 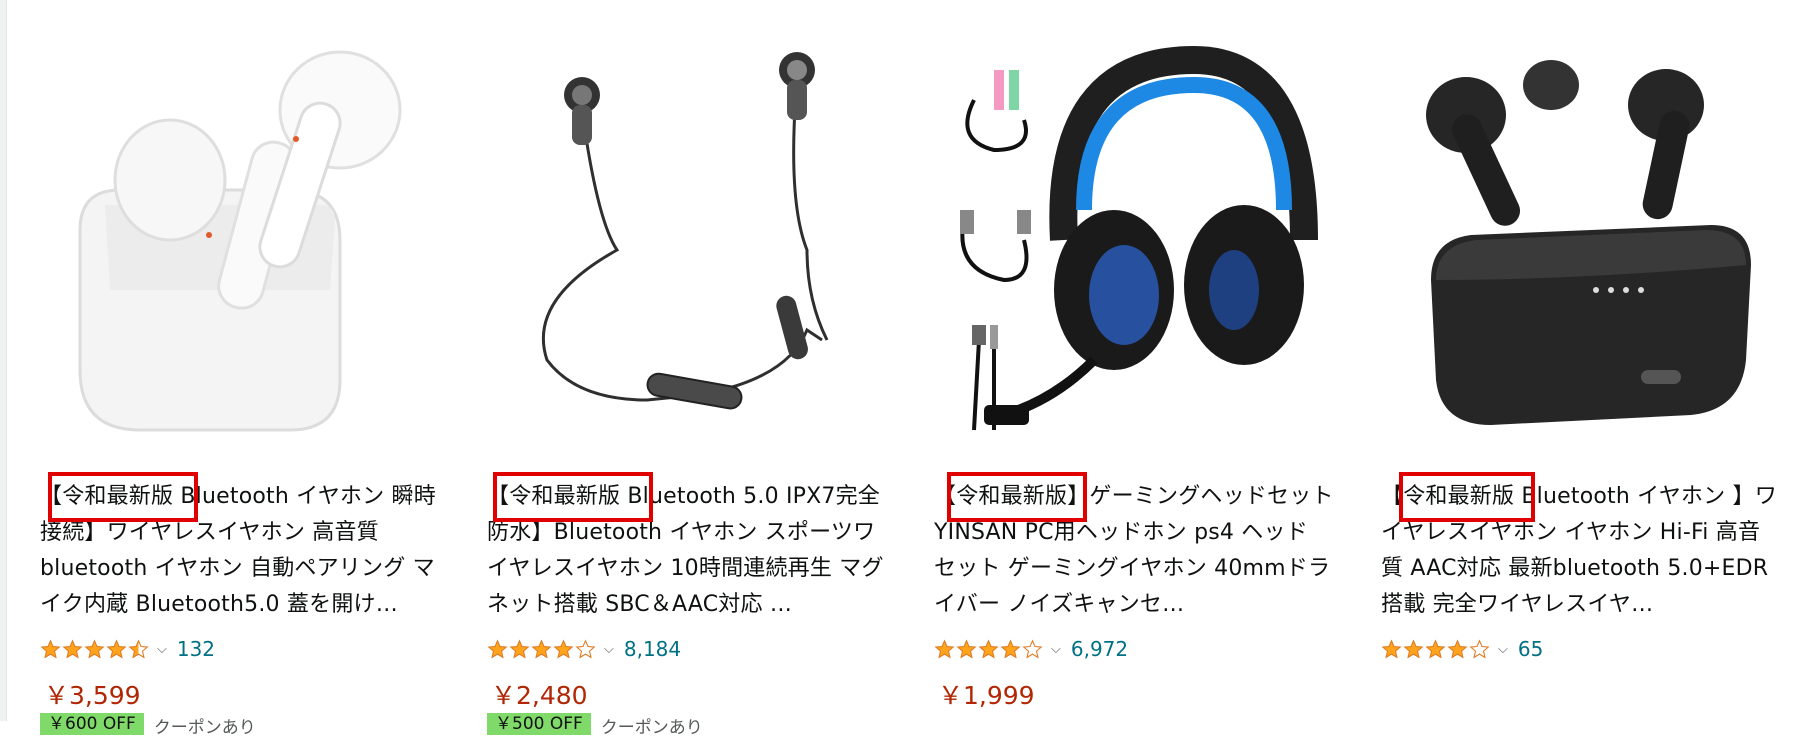 I want to click on rating-count-link: 6,972, so click(x=1099, y=649).